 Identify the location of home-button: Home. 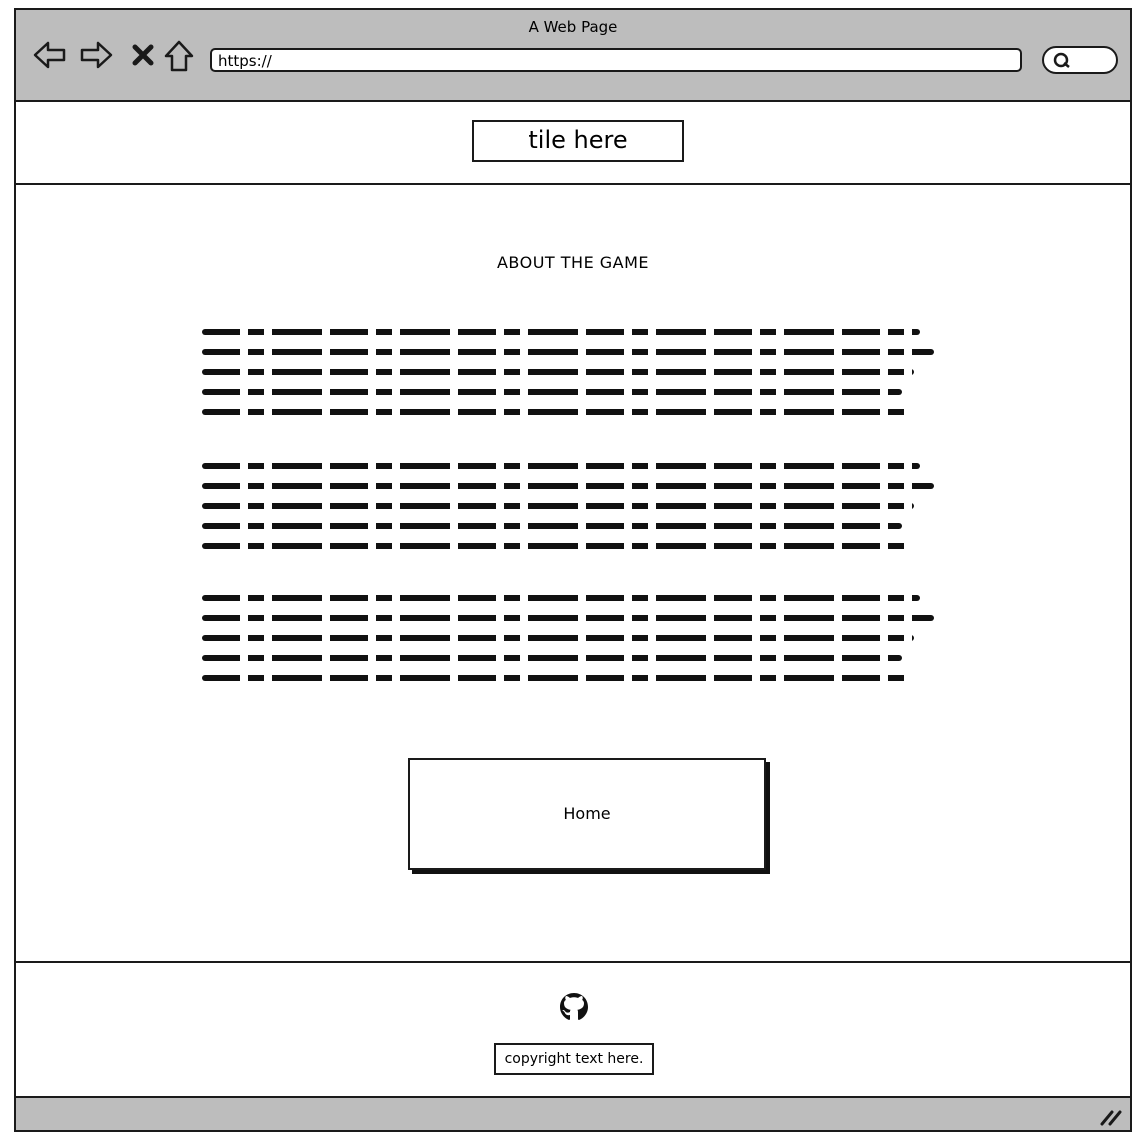
(587, 814).